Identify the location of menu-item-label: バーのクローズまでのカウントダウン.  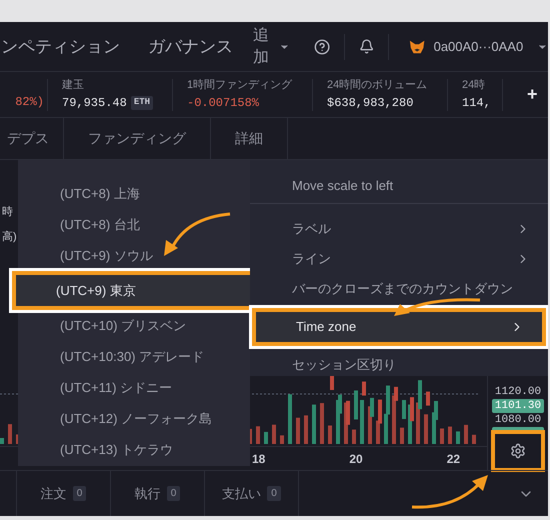
(402, 289).